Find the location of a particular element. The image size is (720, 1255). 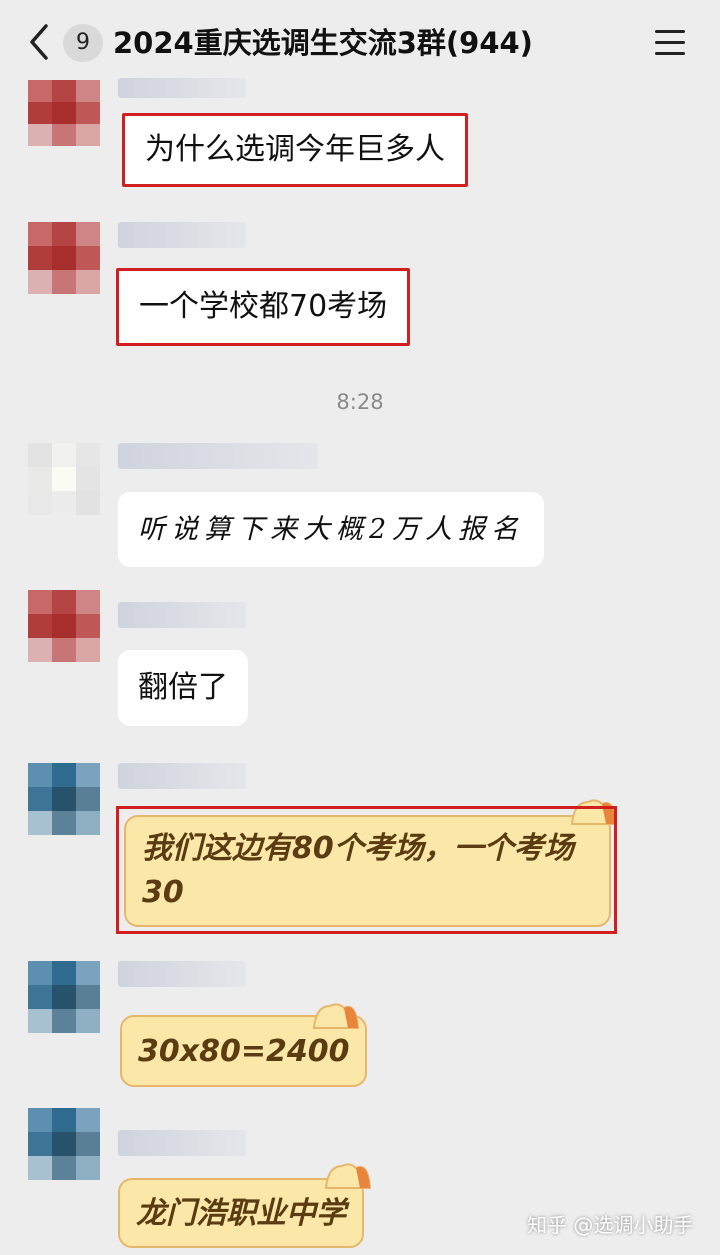

message-bubble: 为什么选调今年巨多人 is located at coordinates (295, 150).